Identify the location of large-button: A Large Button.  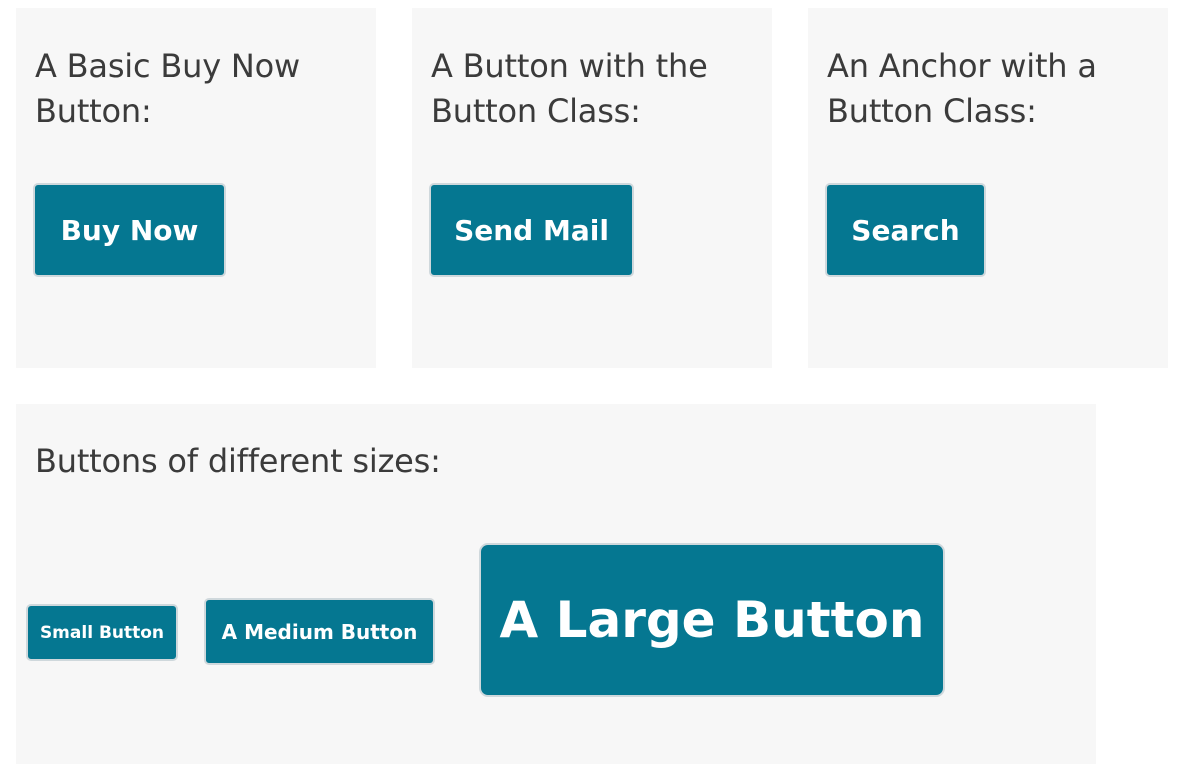
(712, 620).